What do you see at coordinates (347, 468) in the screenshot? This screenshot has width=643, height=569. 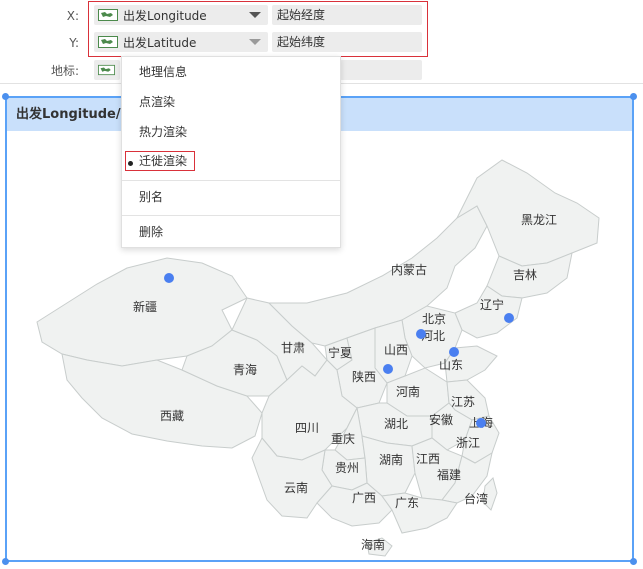 I see `region-label: 贵州` at bounding box center [347, 468].